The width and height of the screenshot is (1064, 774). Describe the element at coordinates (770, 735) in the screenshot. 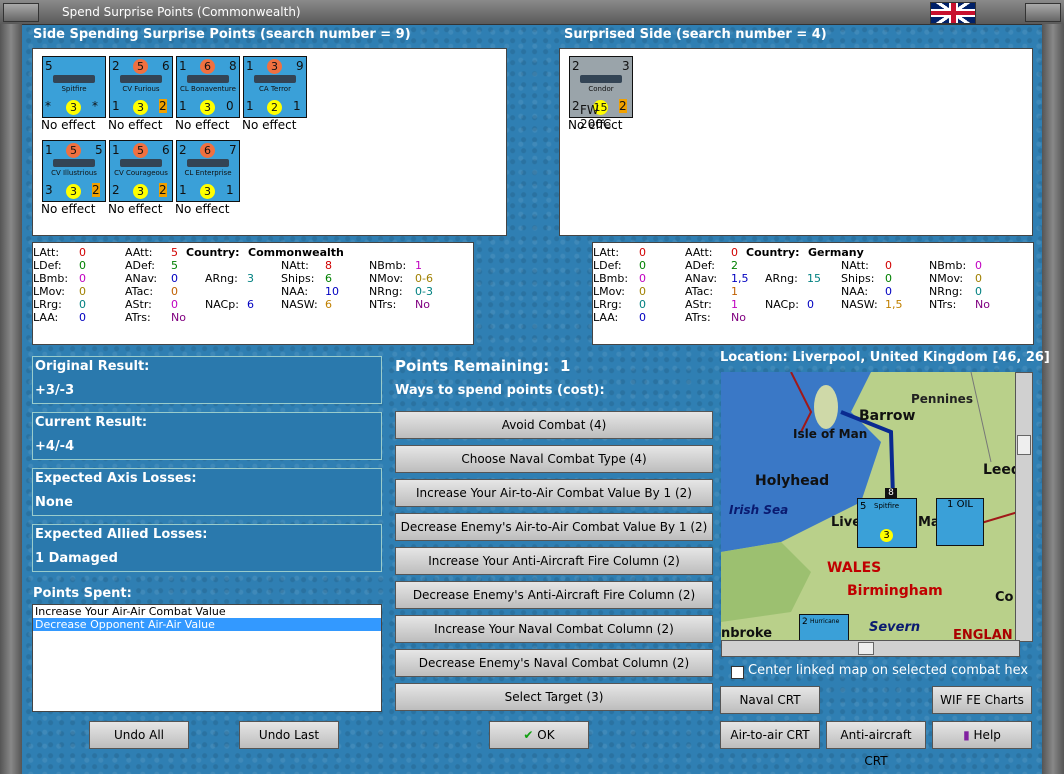

I see `air-to-air-crt-button: Air-to-air CRT` at that location.